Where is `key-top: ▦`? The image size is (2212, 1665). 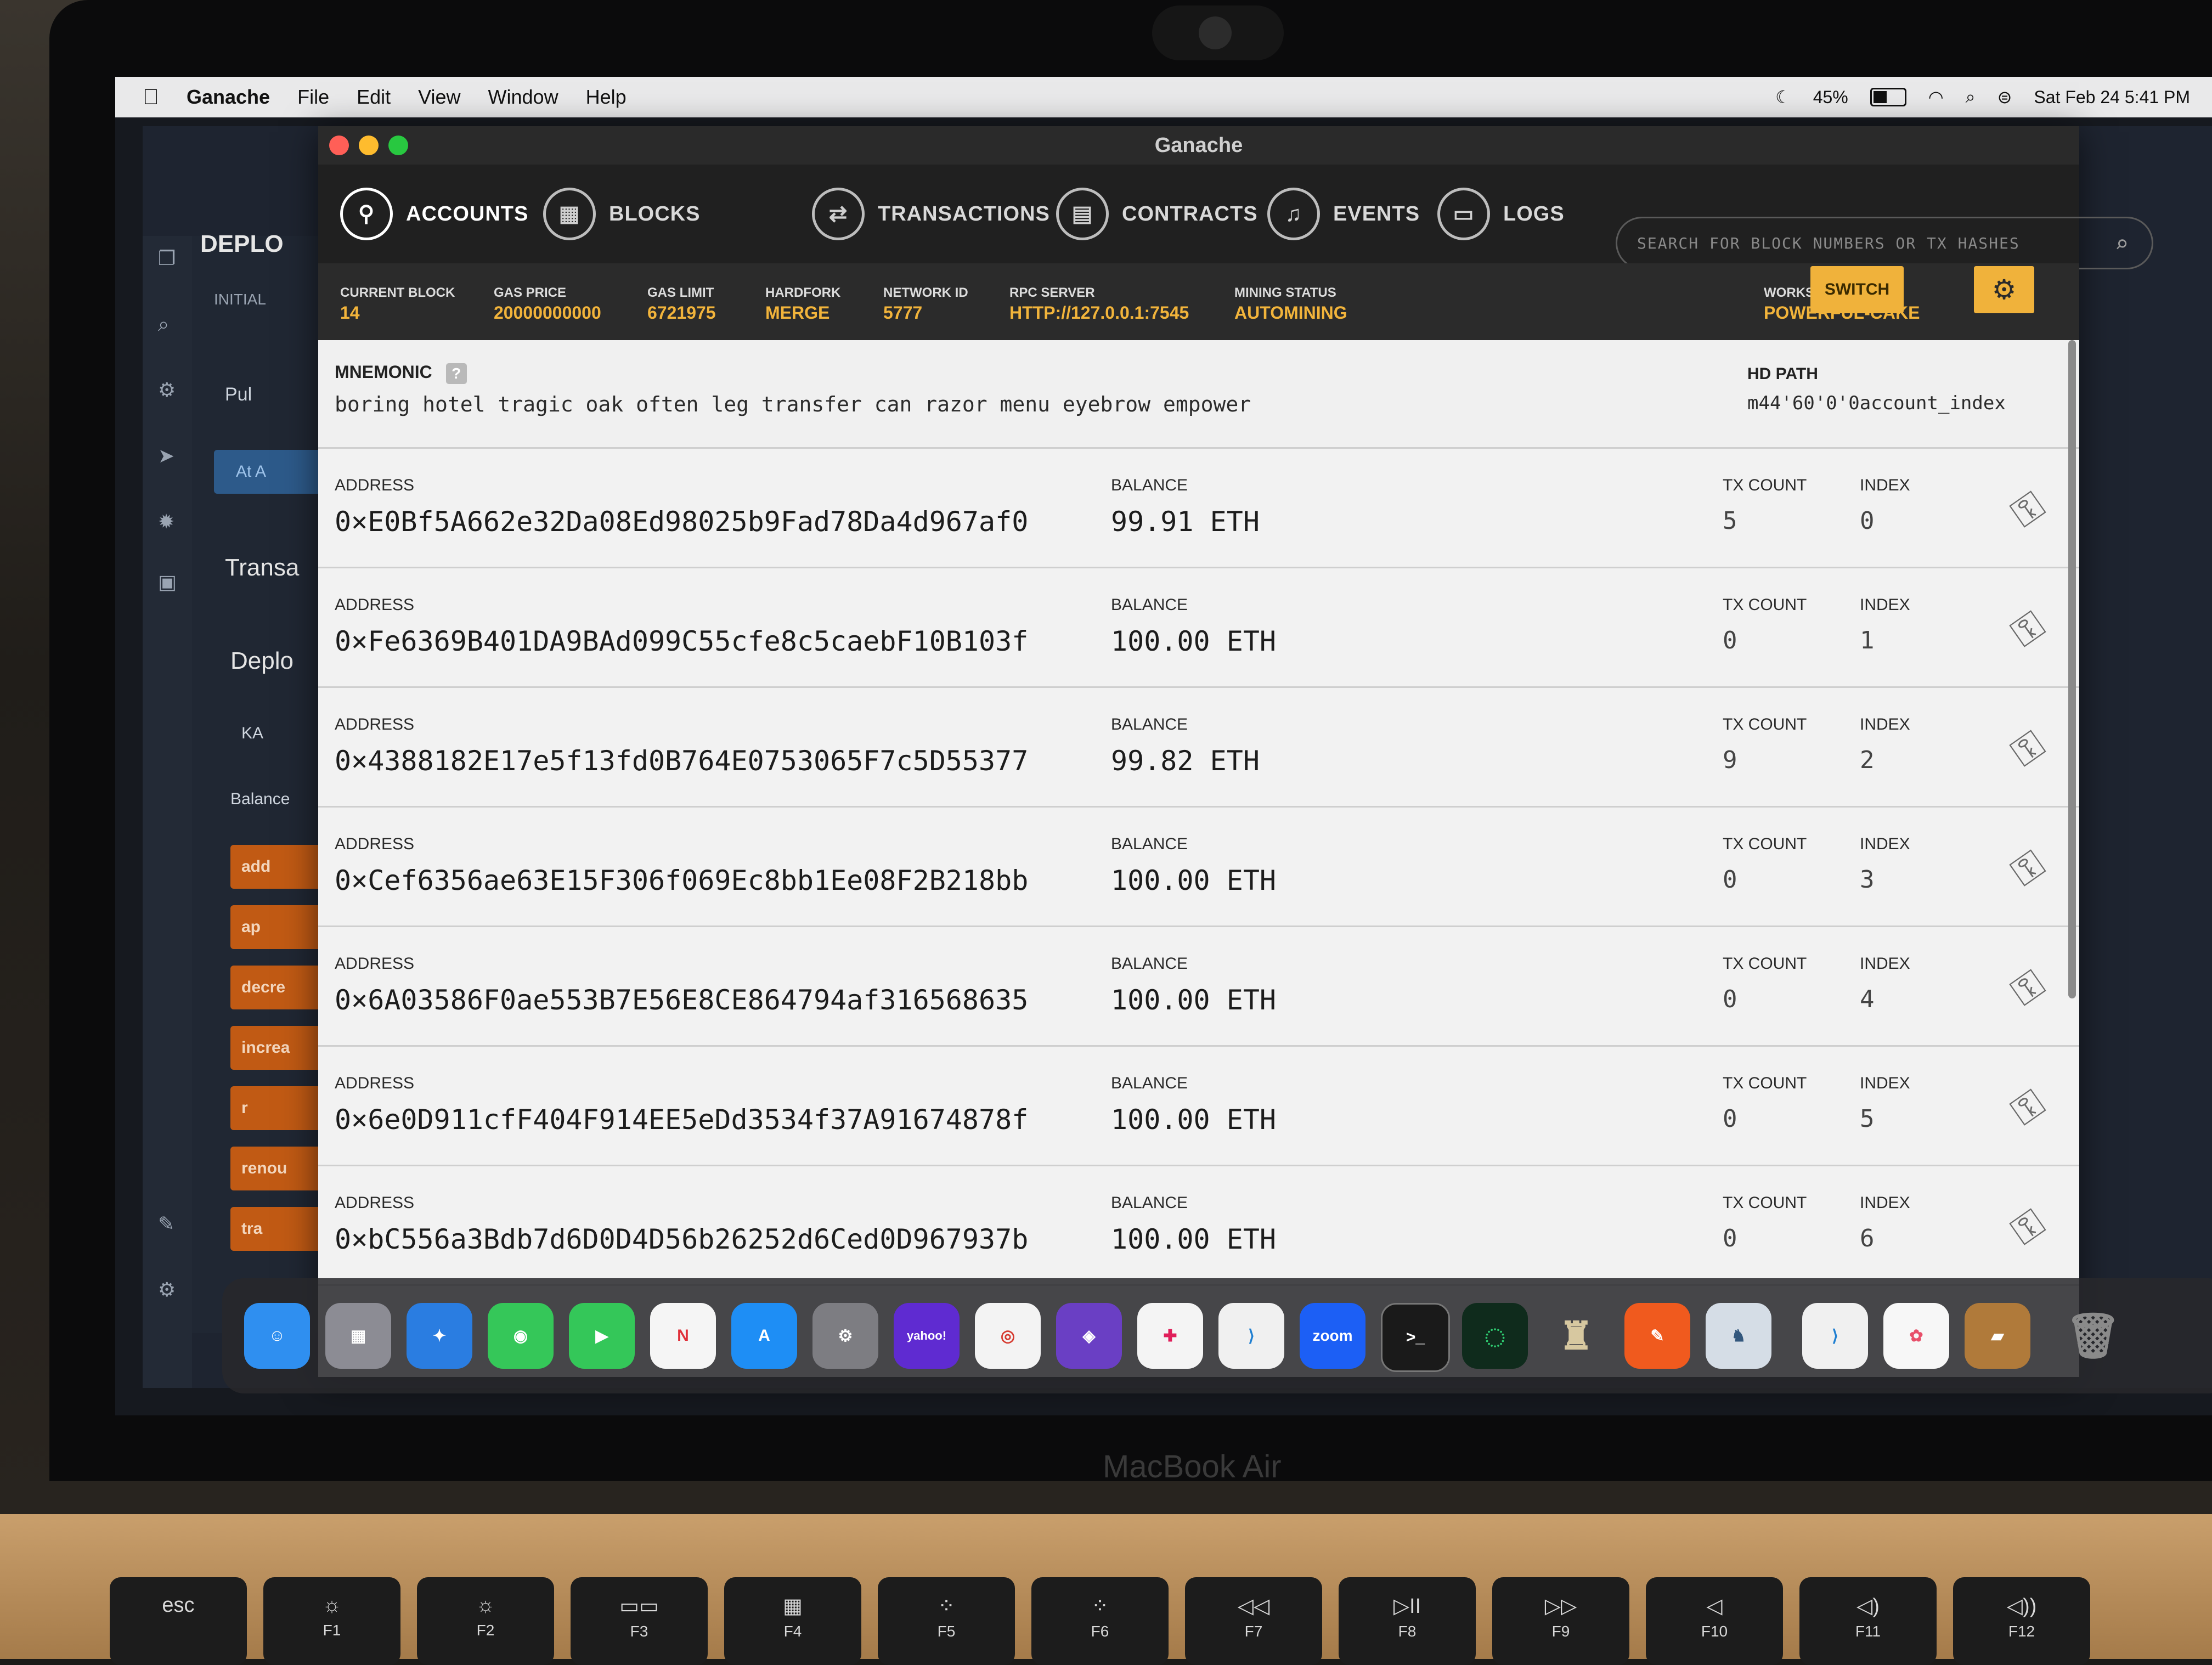 key-top: ▦ is located at coordinates (793, 1606).